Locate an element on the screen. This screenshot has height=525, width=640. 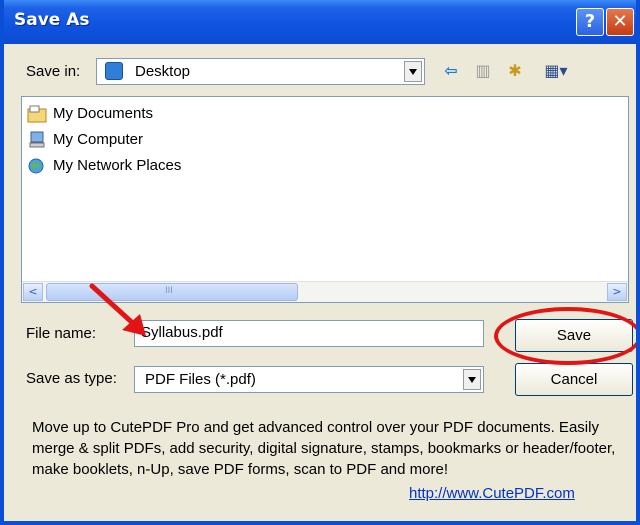
scroll-left-button: < is located at coordinates (33, 292).